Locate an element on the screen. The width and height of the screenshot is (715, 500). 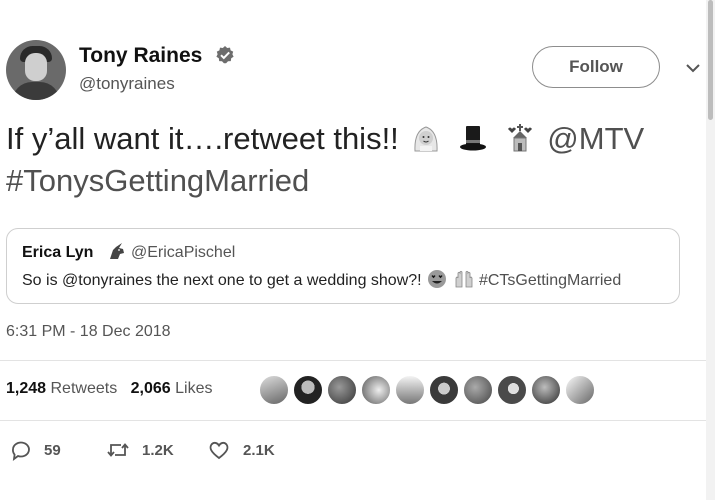
like-button: 2.1K is located at coordinates (241, 450).